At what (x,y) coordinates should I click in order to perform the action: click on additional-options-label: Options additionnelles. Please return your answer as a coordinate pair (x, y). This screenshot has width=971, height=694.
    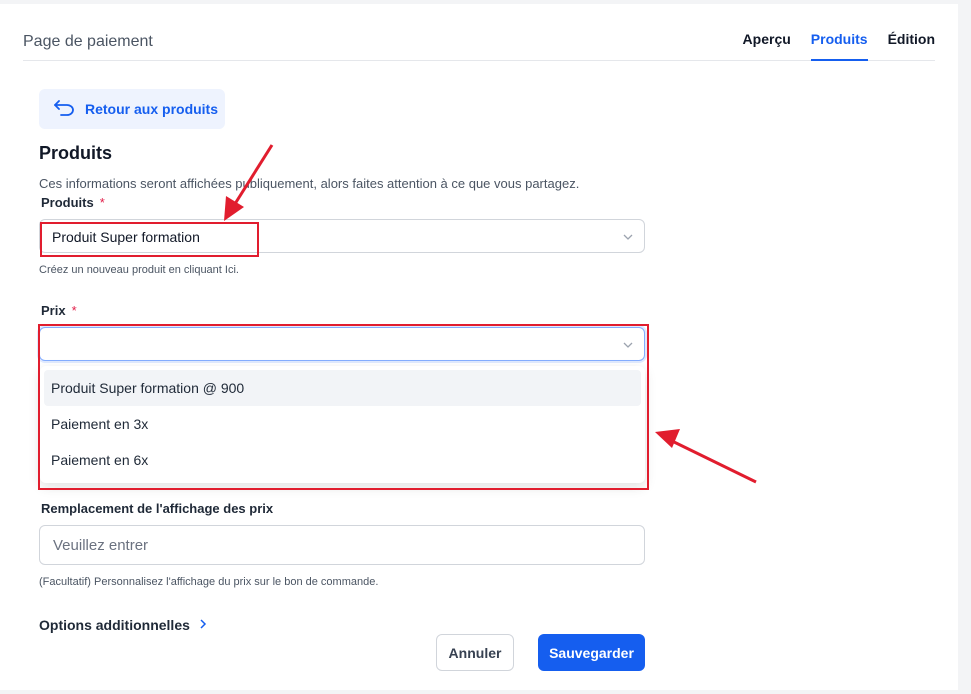
    Looking at the image, I should click on (114, 625).